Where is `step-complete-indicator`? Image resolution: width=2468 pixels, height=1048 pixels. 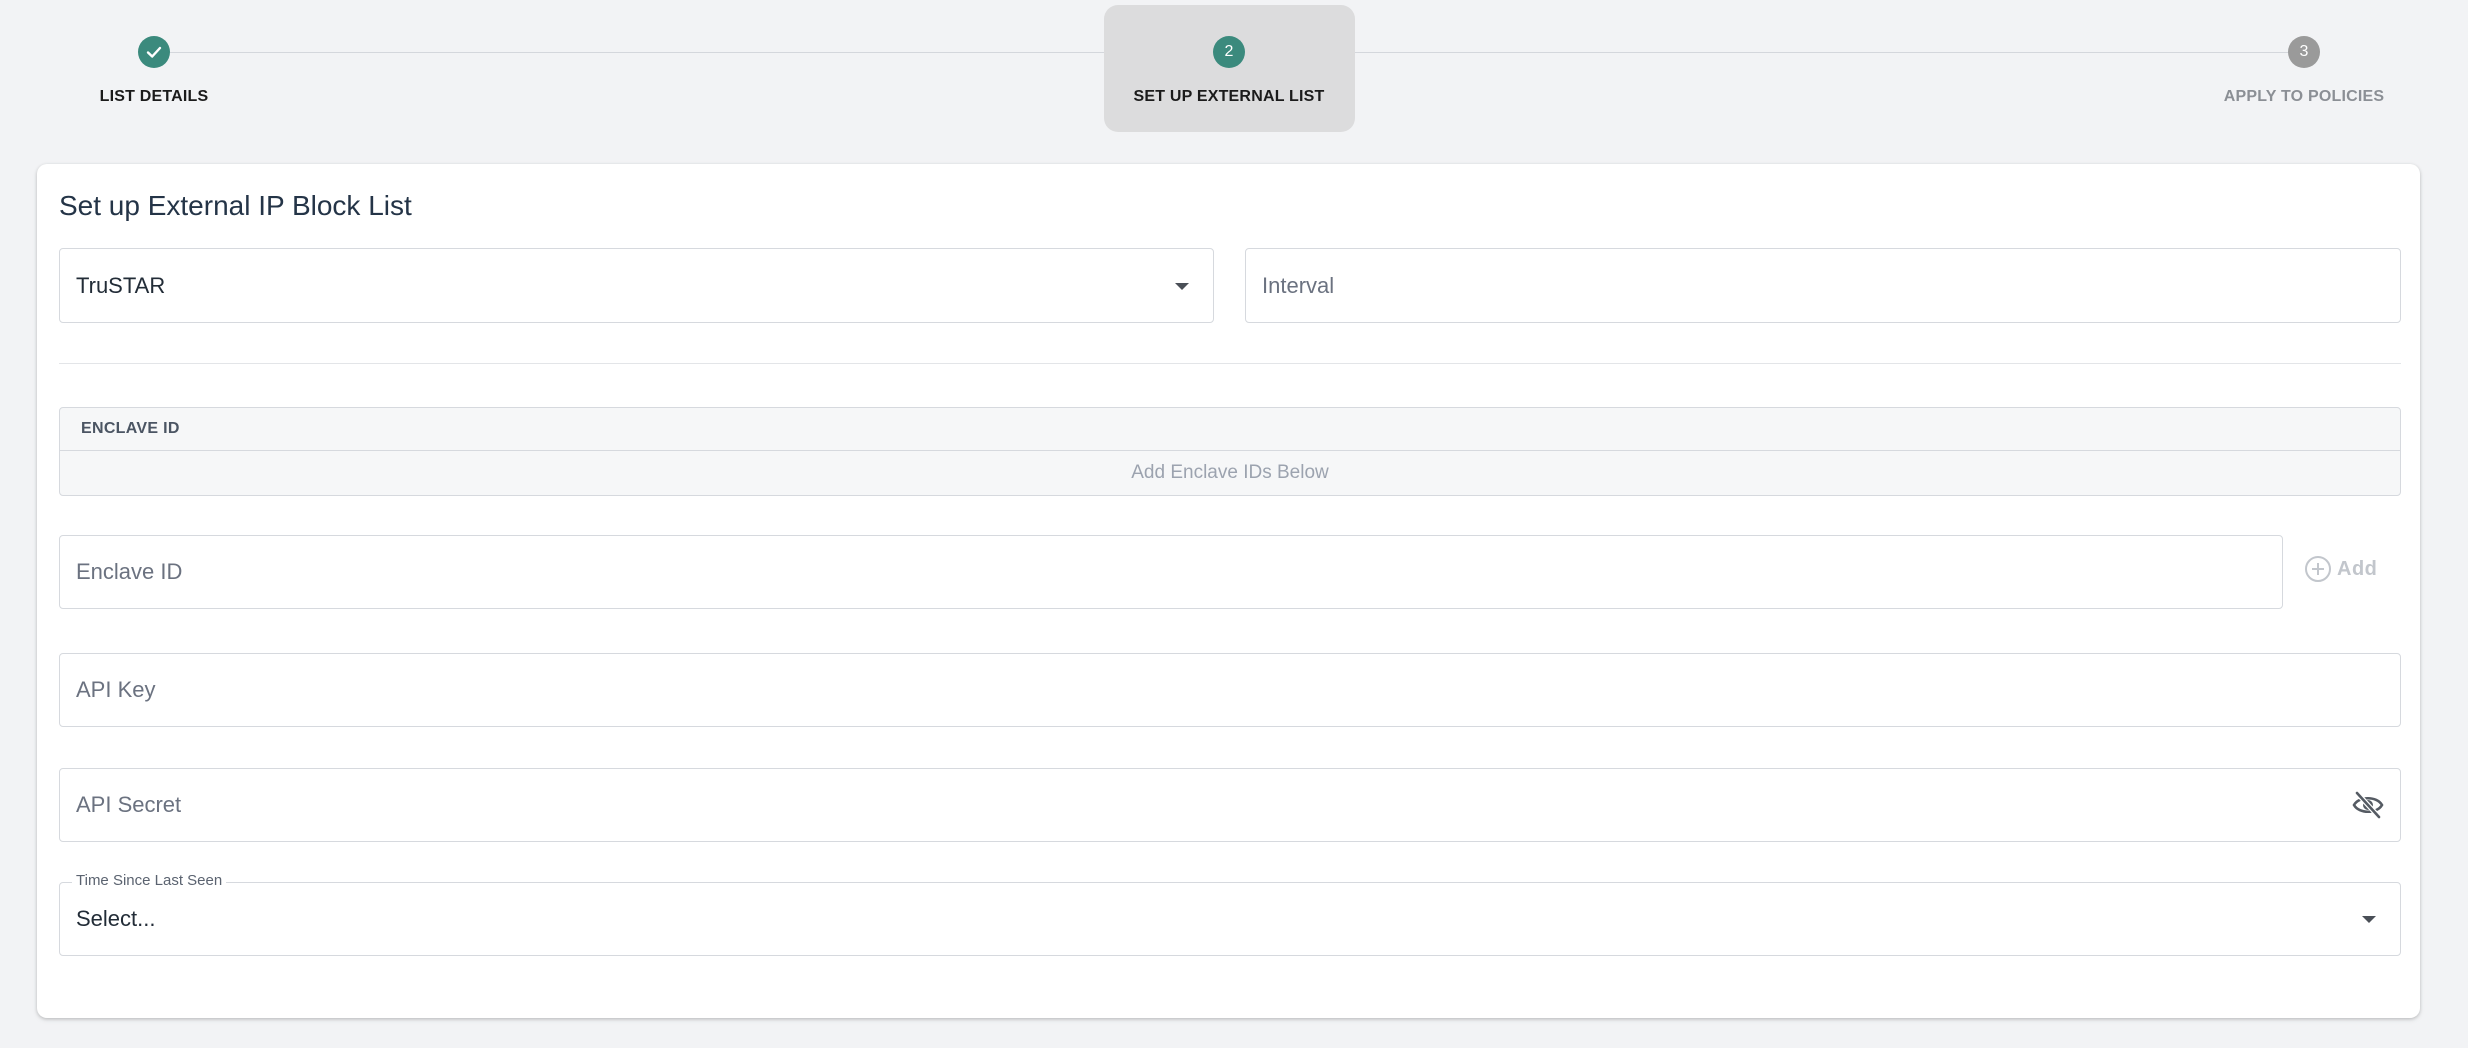 step-complete-indicator is located at coordinates (154, 52).